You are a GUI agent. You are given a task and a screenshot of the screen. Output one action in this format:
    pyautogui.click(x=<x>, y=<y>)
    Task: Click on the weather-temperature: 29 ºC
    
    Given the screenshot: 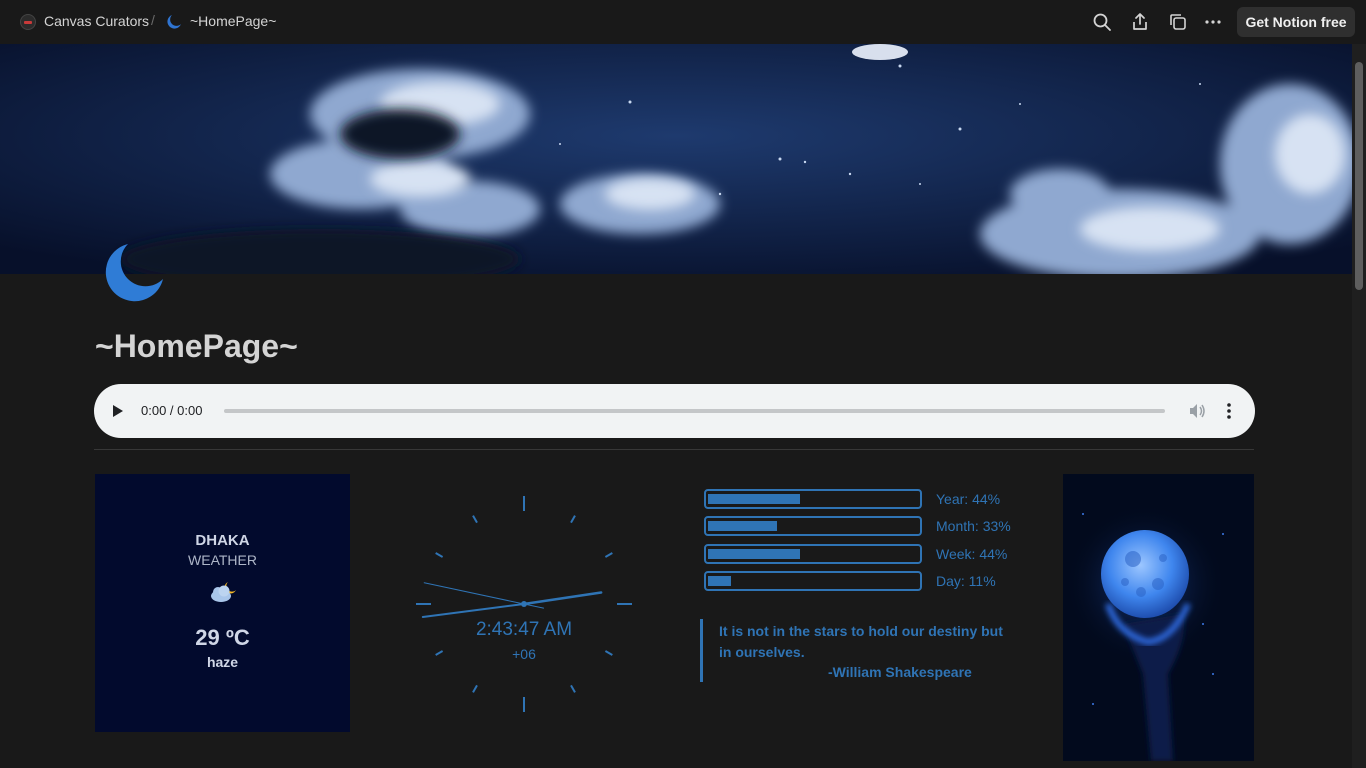 What is the action you would take?
    pyautogui.click(x=222, y=637)
    